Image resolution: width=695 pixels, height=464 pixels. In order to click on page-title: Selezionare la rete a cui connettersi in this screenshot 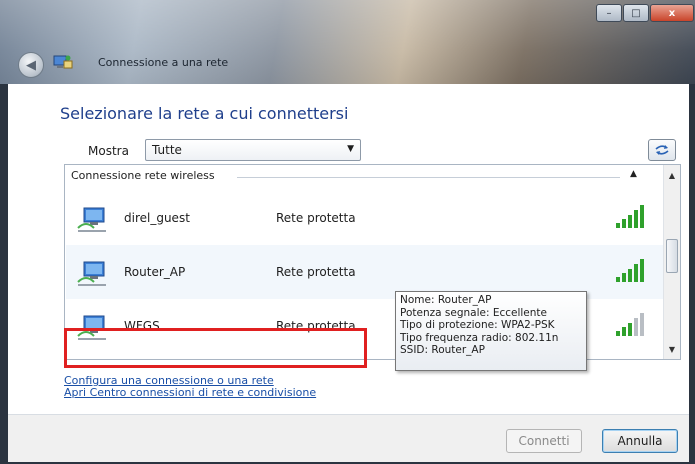, I will do `click(204, 113)`.